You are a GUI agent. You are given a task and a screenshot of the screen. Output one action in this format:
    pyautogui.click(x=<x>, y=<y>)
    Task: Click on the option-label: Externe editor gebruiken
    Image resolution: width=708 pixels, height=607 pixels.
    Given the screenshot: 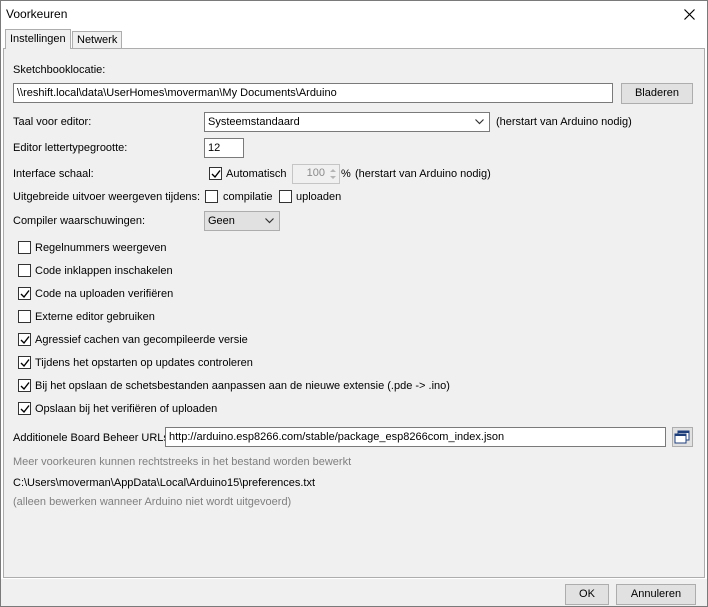 What is the action you would take?
    pyautogui.click(x=95, y=317)
    